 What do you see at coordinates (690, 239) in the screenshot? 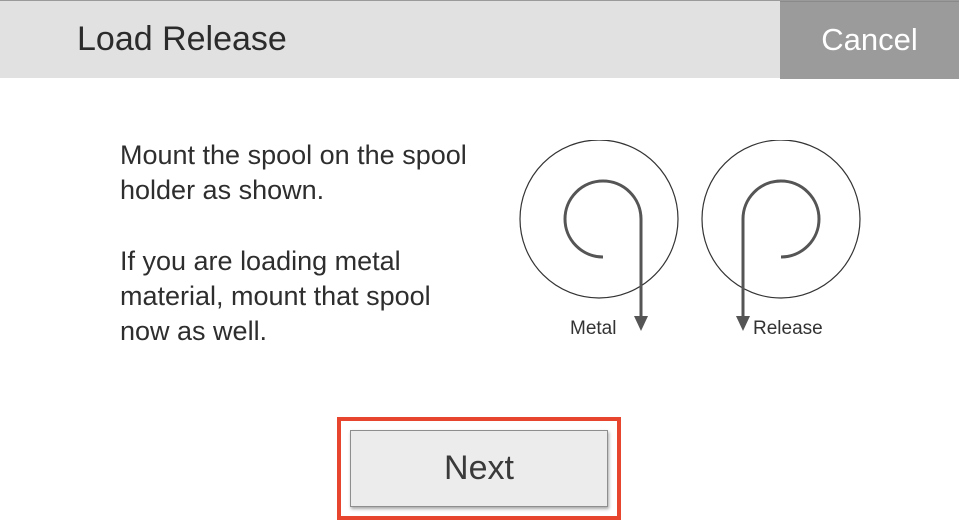
I see `spool-diagram: Metal Release` at bounding box center [690, 239].